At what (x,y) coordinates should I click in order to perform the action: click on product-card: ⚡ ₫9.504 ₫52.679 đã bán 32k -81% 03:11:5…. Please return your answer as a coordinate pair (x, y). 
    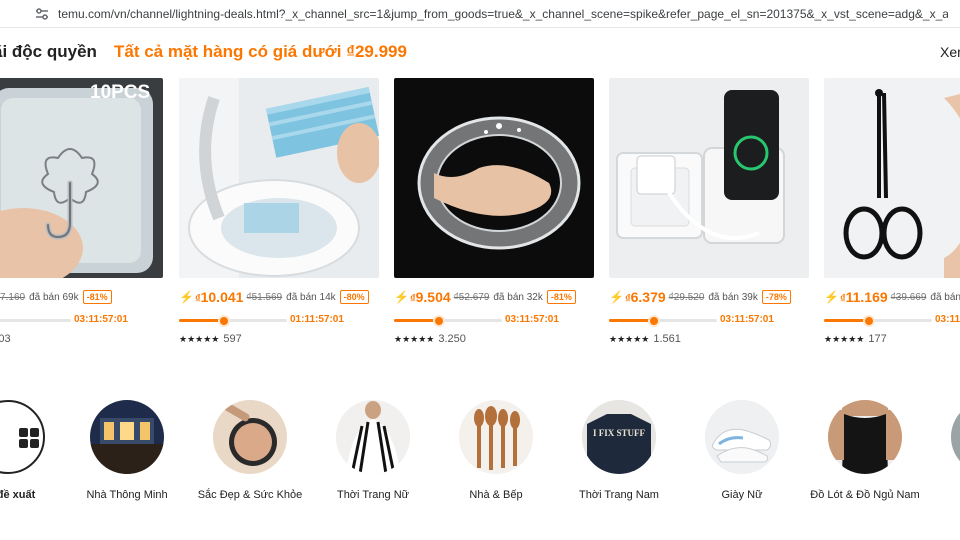
    Looking at the image, I should click on (494, 218).